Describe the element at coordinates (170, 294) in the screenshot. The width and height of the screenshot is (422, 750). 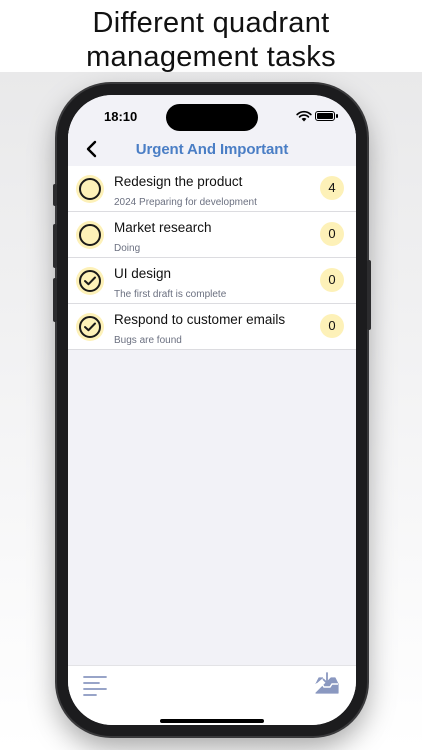
I see `task-subtitle: The first draft is complete` at that location.